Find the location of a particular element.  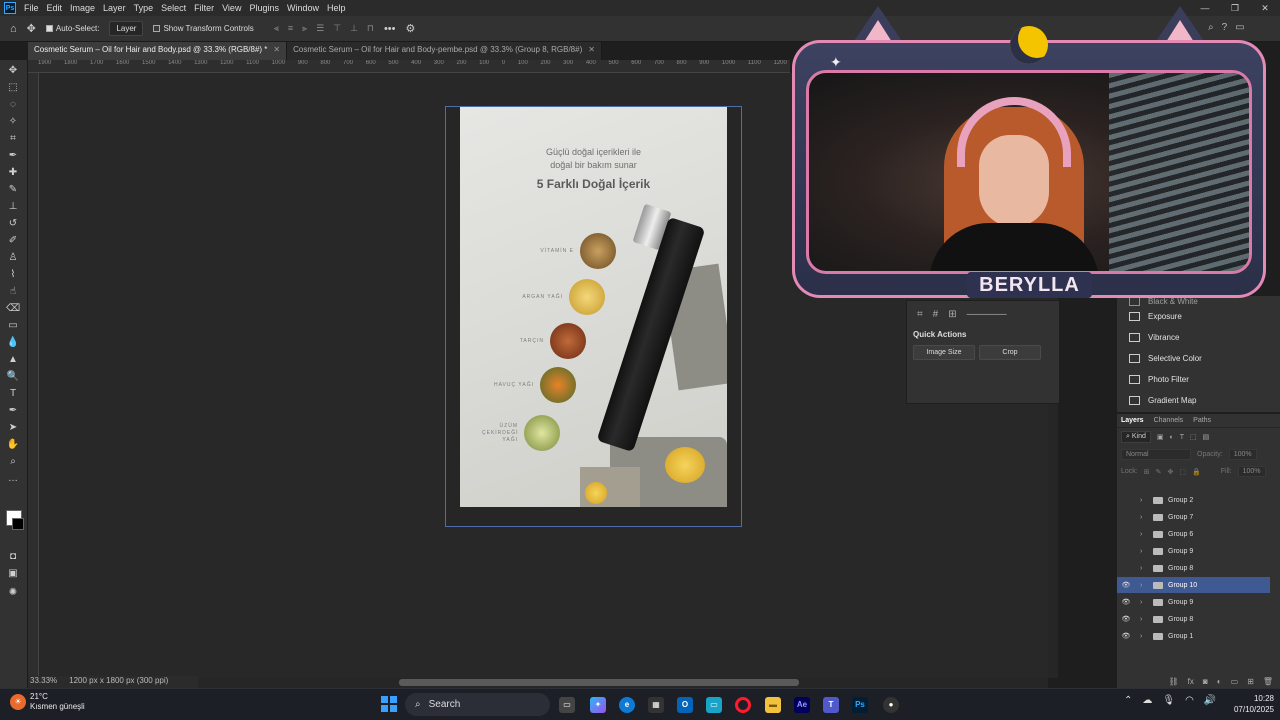

weather-widget: ☀ 21°C Kısmen güneşli is located at coordinates (47, 702).